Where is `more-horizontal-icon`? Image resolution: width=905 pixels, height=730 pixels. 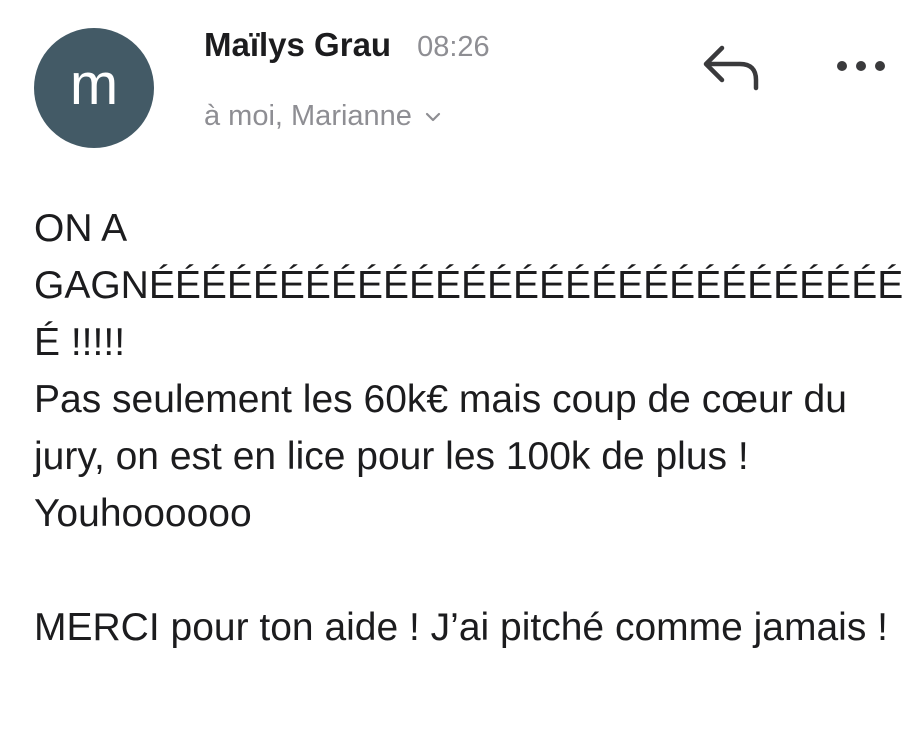
more-horizontal-icon is located at coordinates (861, 66).